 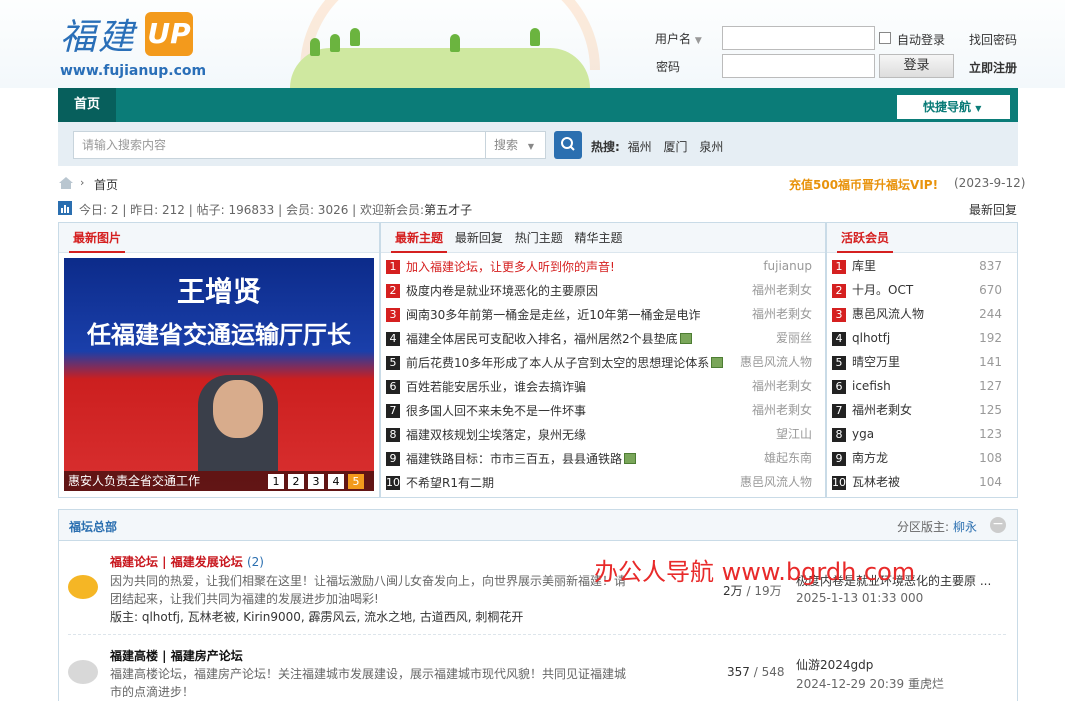 I want to click on topic-title: 前后花费10多年形成了本人从子宫到太空的思想理论体系, so click(x=557, y=363).